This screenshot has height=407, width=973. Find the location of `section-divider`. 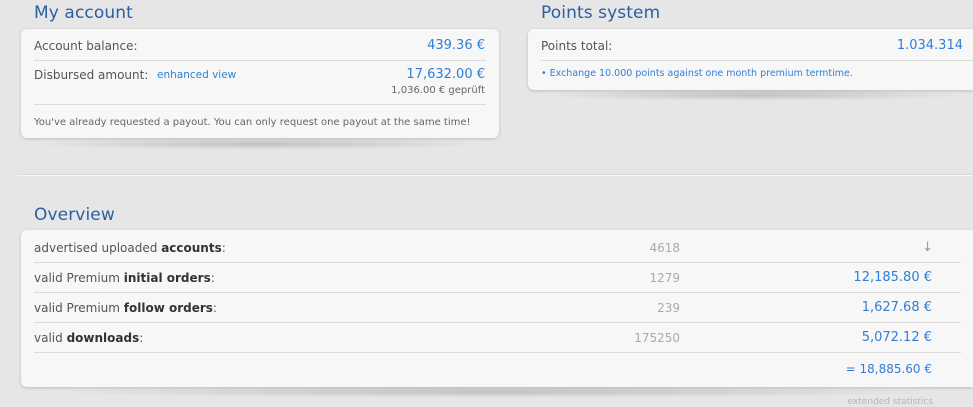

section-divider is located at coordinates (495, 175).